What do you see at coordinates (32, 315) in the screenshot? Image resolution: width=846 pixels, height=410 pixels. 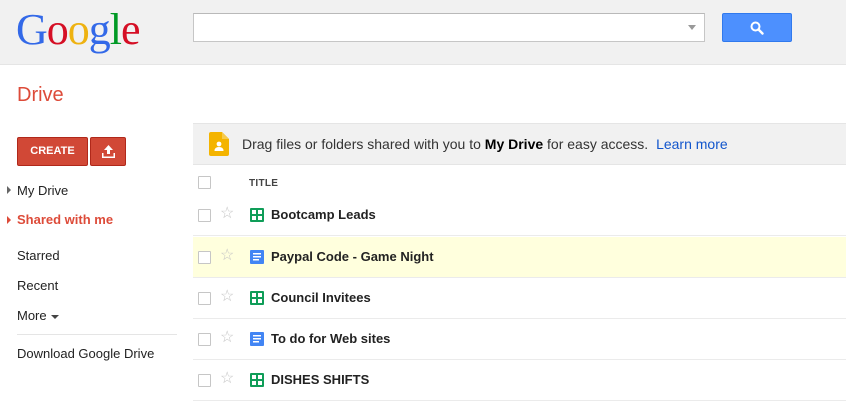 I see `sidebar-item-more-label: More` at bounding box center [32, 315].